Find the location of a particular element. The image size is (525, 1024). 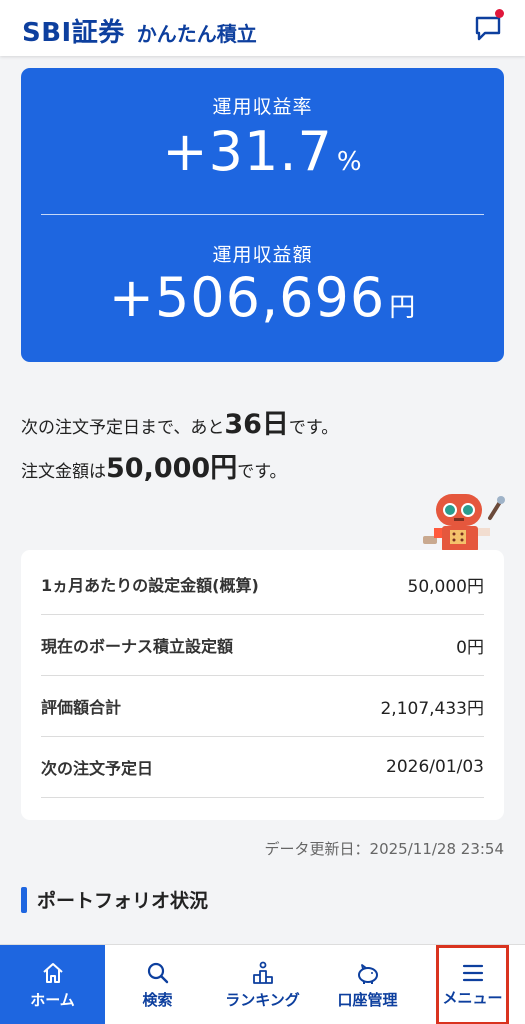

chat-icon is located at coordinates (488, 28).